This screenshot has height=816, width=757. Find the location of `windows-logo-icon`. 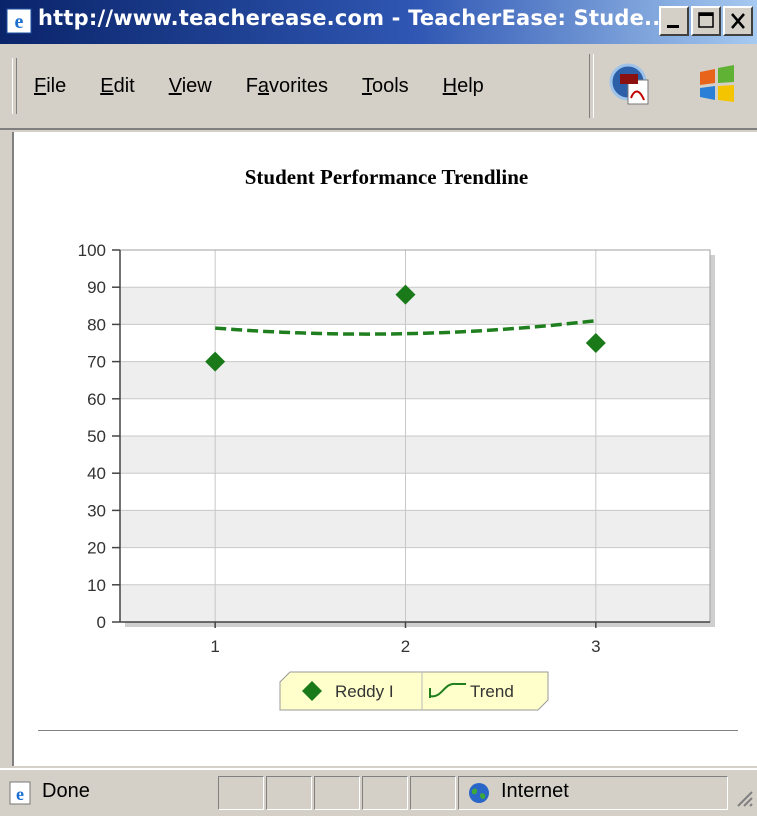

windows-logo-icon is located at coordinates (718, 84).